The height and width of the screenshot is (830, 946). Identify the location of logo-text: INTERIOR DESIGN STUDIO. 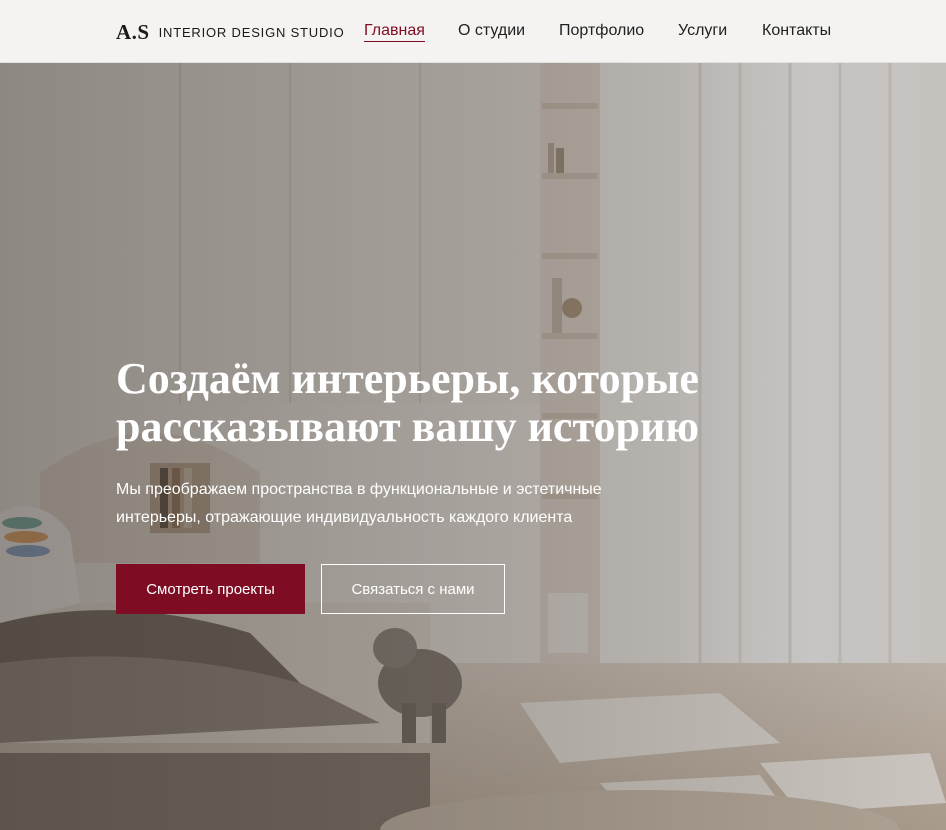
(251, 32).